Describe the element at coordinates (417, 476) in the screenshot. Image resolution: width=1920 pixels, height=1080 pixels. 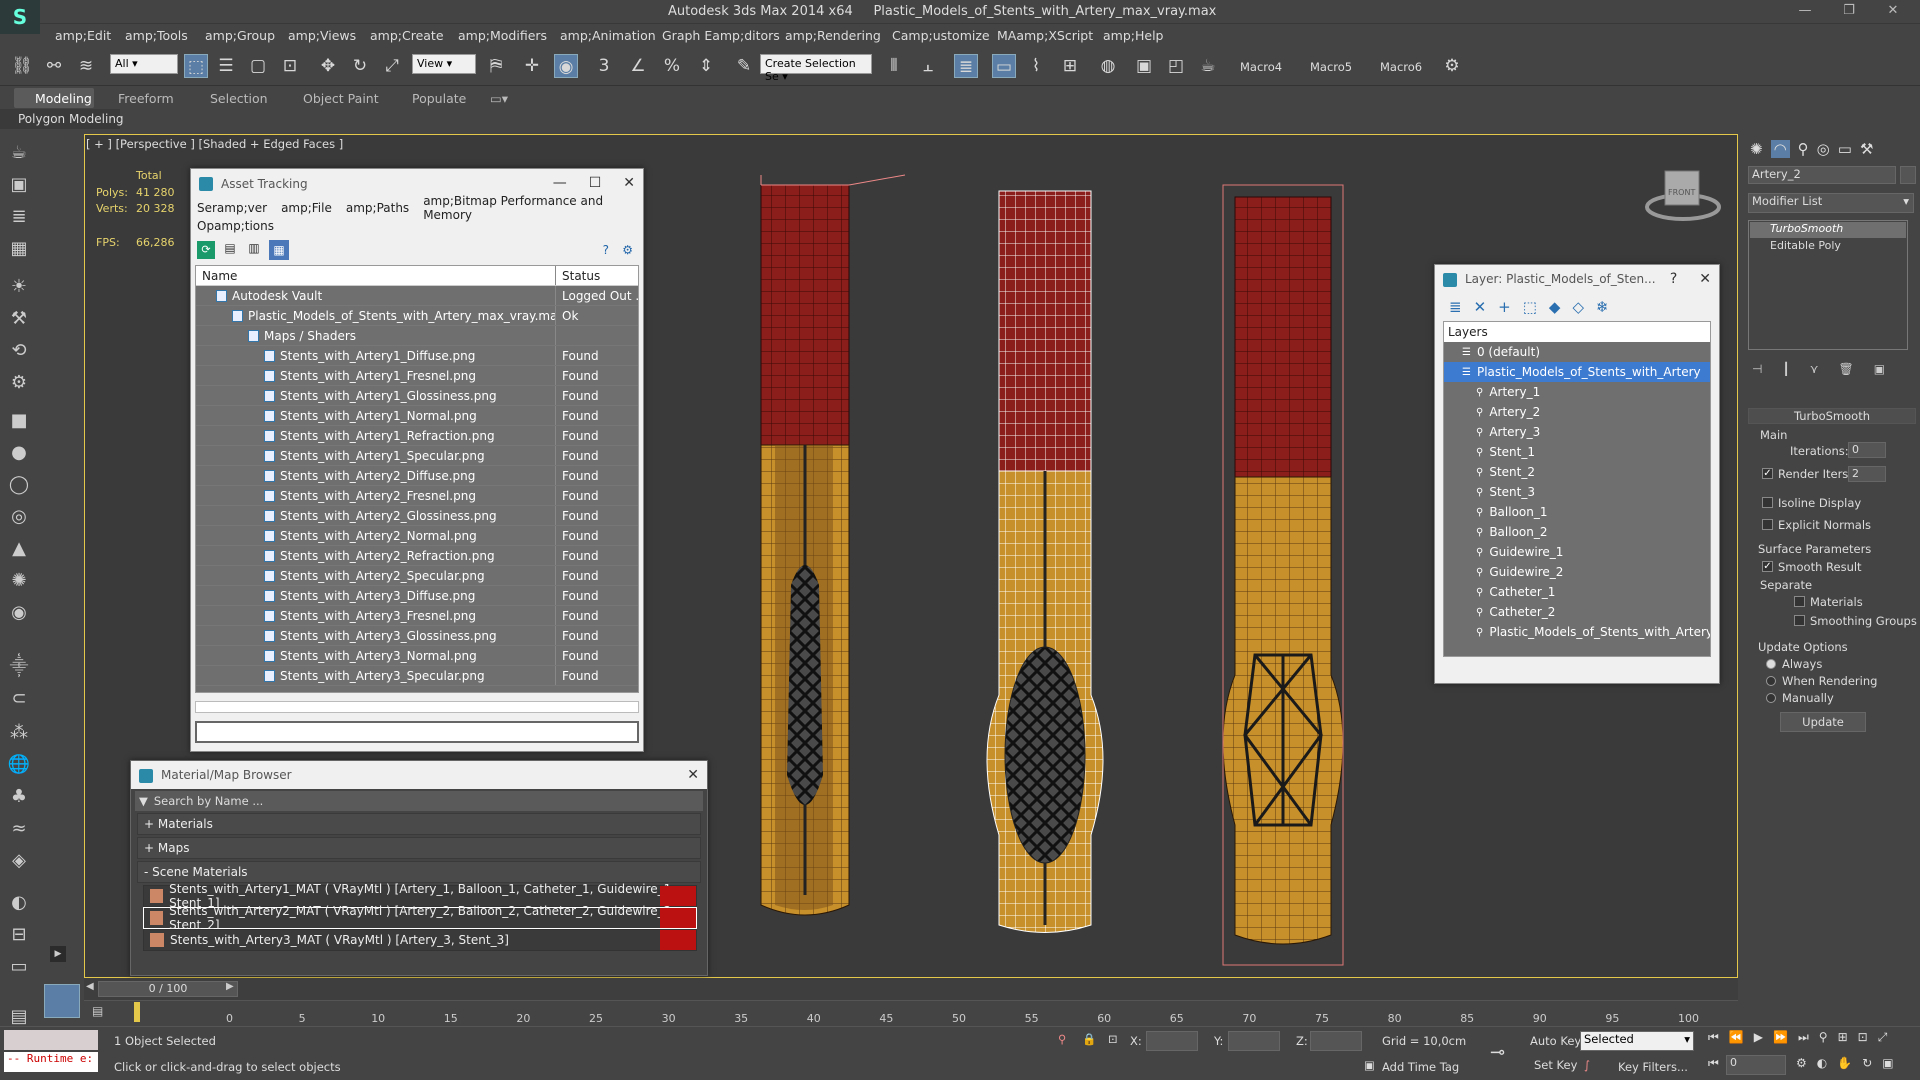
I see `table-row: Stents_with_Artery2_Diffuse.png Found` at that location.